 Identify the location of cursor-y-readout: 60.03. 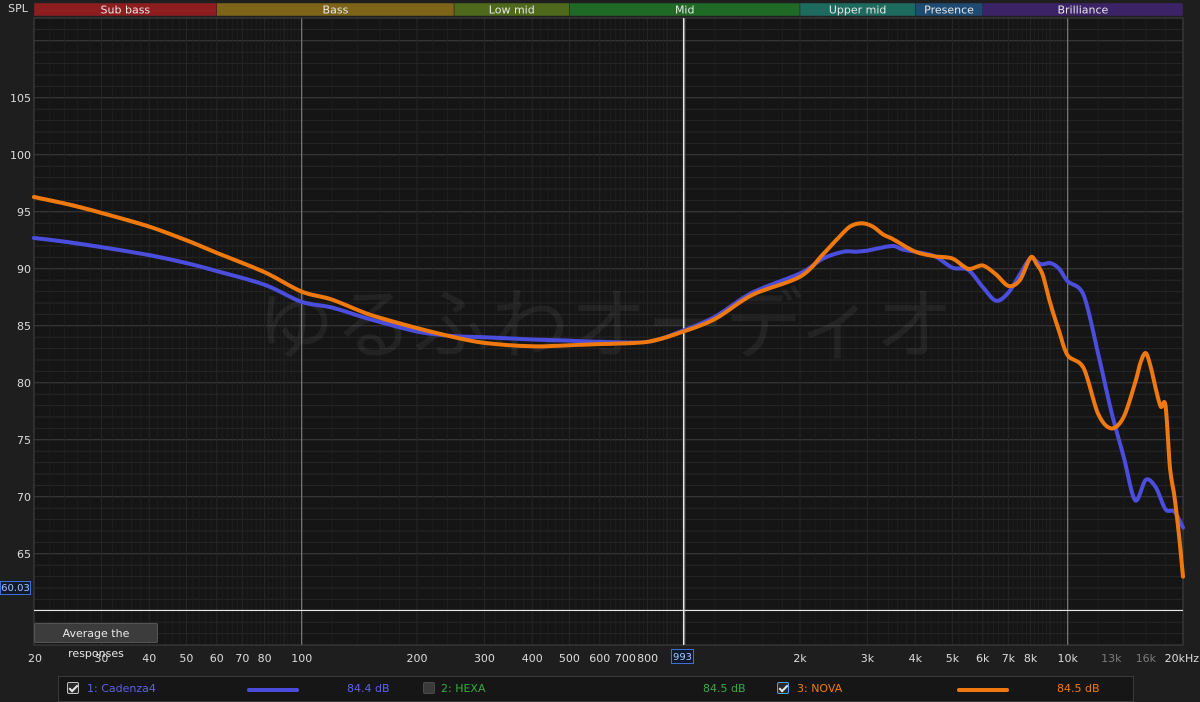
(15, 588).